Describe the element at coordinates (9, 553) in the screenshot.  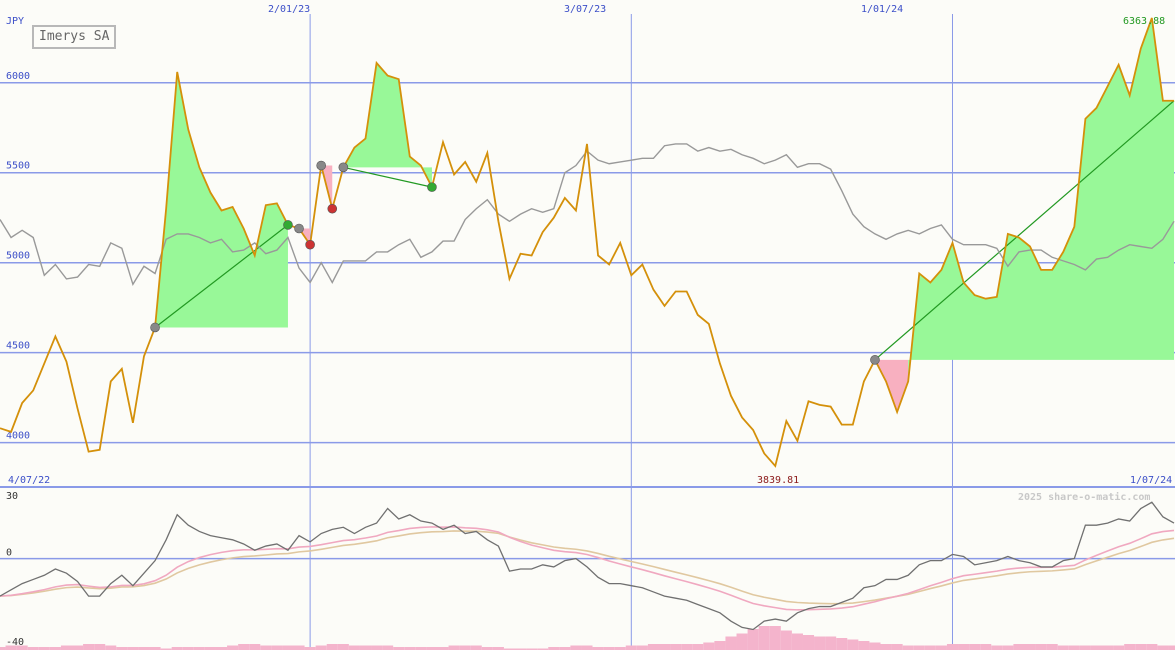
I see `indicator-tick-label: 0` at that location.